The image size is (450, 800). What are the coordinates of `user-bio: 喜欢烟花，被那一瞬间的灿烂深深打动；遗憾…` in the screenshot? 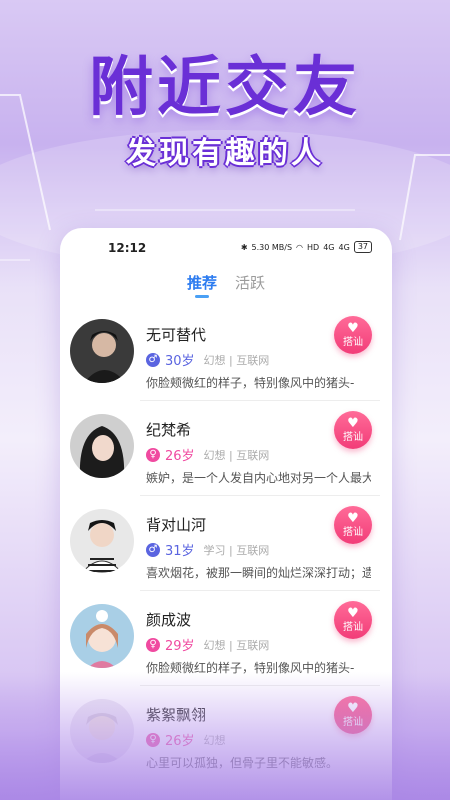 It's located at (258, 573).